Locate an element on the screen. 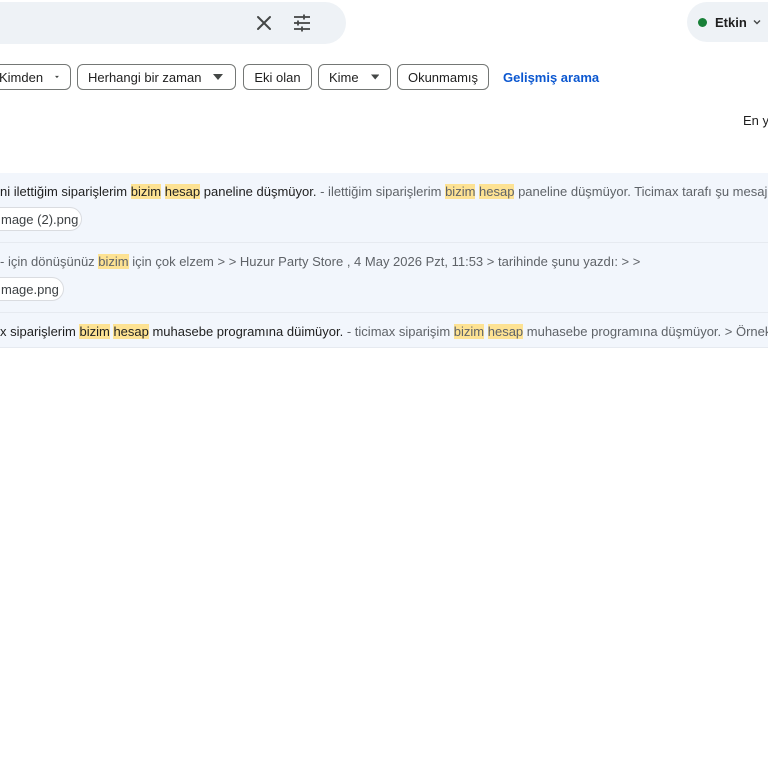 This screenshot has width=768, height=768. filter-from-label: Kimden is located at coordinates (22, 77).